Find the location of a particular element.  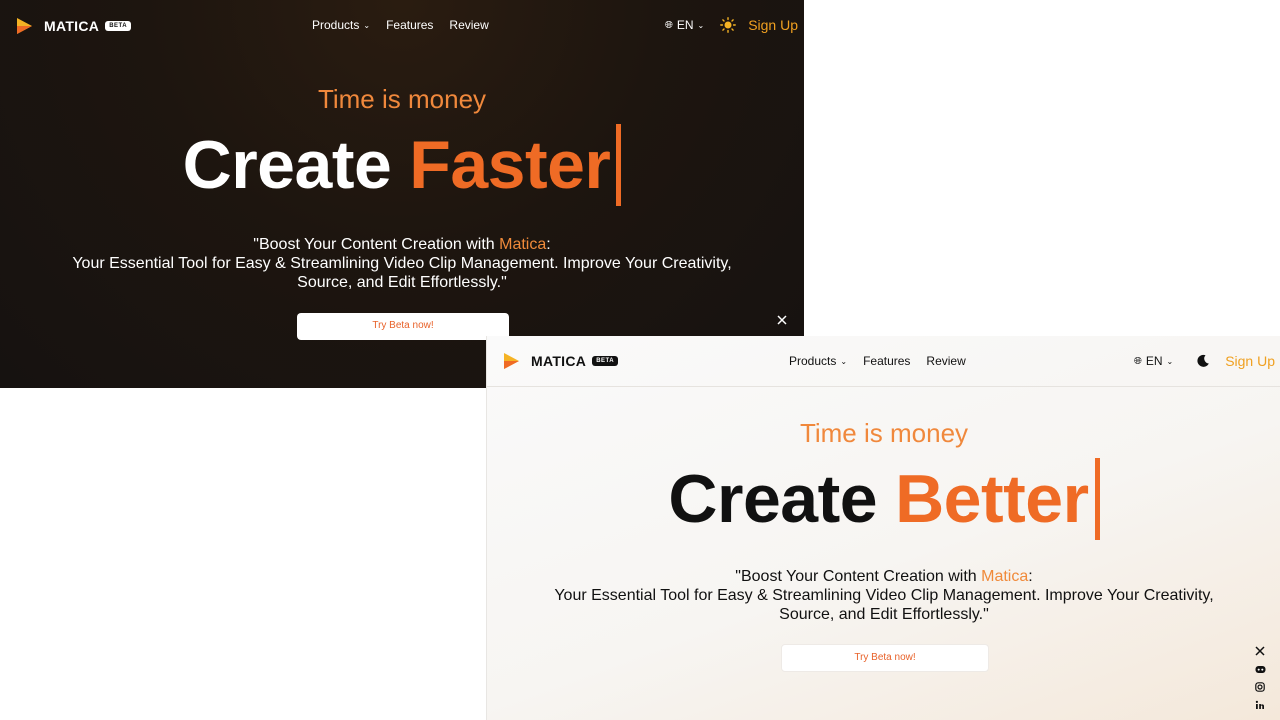

instagram-icon is located at coordinates (1260, 687).